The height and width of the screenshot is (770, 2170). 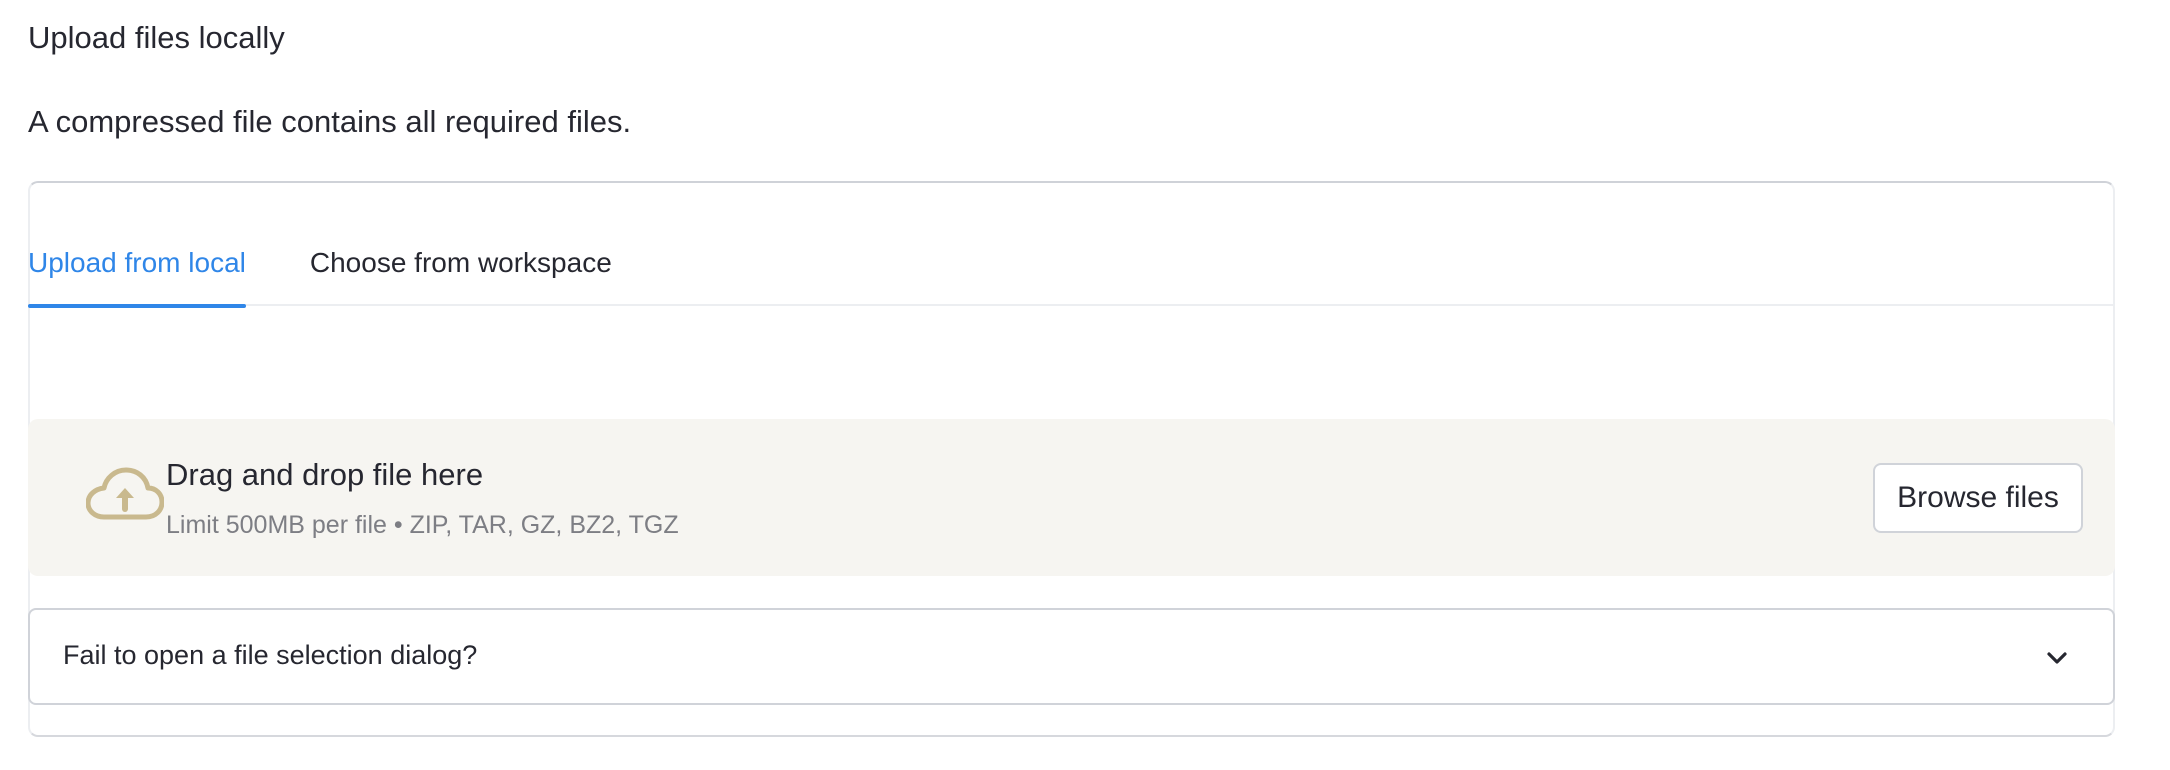 What do you see at coordinates (325, 474) in the screenshot?
I see `dropzone-title: Drag and drop file here` at bounding box center [325, 474].